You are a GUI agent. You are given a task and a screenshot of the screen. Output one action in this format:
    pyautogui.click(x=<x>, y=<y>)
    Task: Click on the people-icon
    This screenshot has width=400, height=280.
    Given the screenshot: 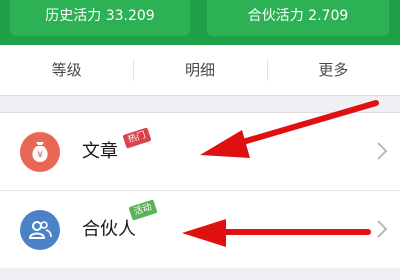 What is the action you would take?
    pyautogui.click(x=40, y=230)
    